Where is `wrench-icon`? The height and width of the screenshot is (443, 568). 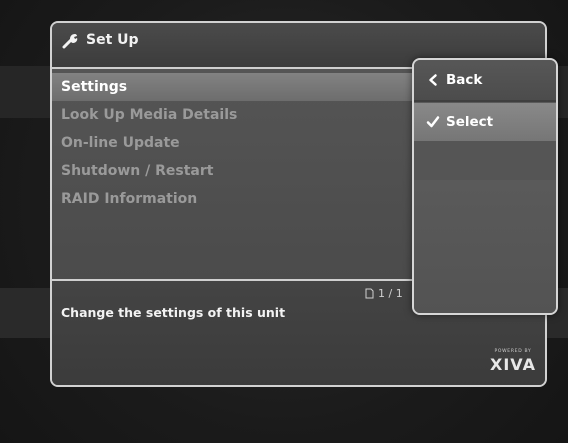
wrench-icon is located at coordinates (70, 41).